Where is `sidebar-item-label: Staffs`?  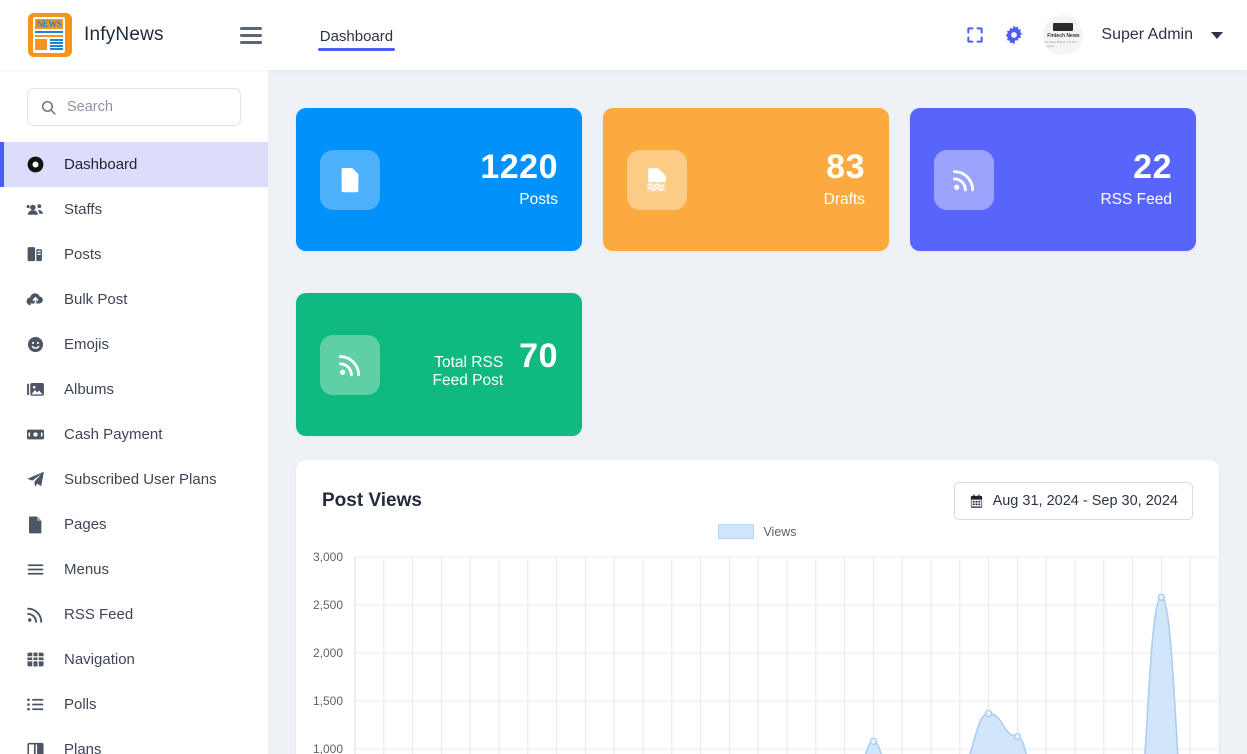 sidebar-item-label: Staffs is located at coordinates (83, 209).